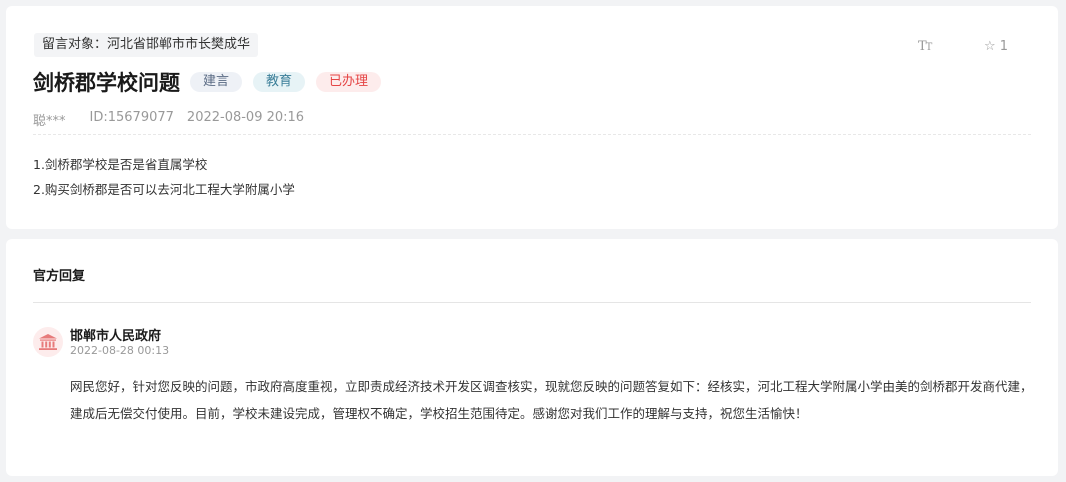  What do you see at coordinates (146, 45) in the screenshot?
I see `message-target-tag: 留言对象：河北省邯郸市市长樊成华` at bounding box center [146, 45].